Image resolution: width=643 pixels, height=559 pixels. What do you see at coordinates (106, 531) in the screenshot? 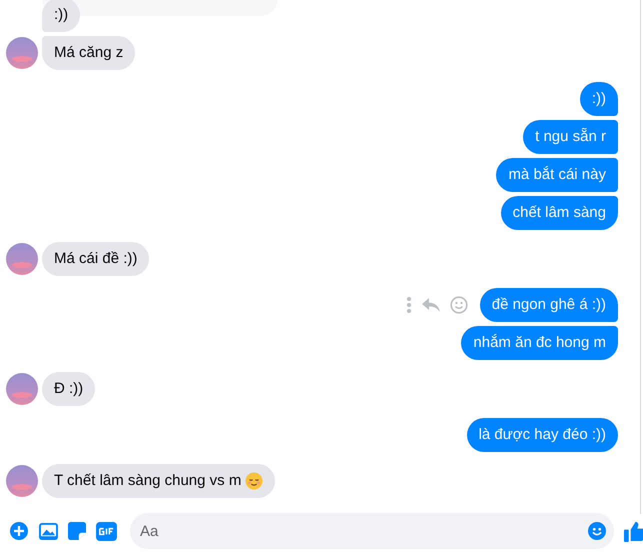
I see `gif-icon` at bounding box center [106, 531].